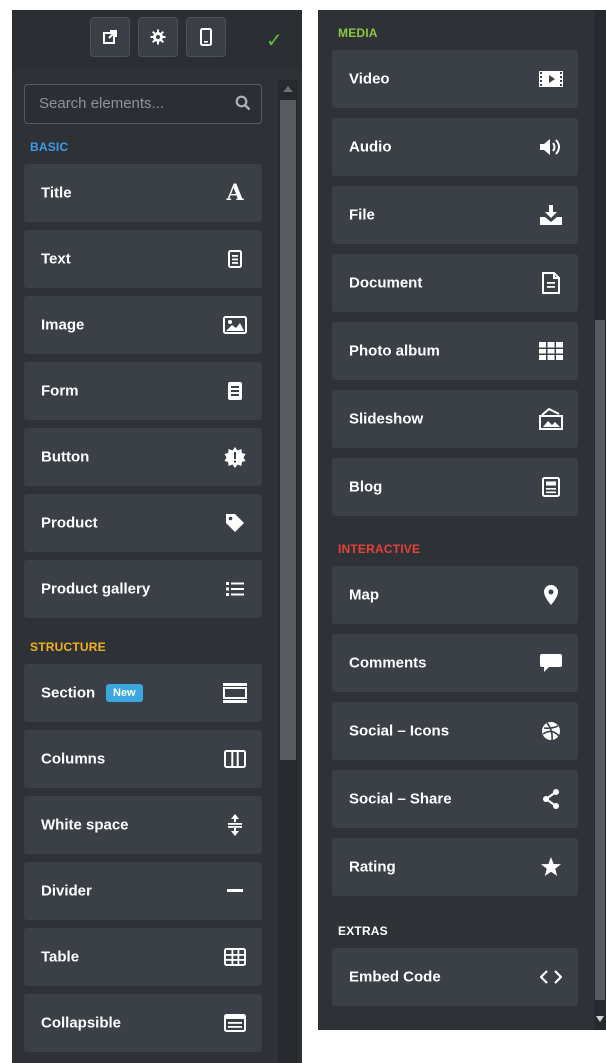 Image resolution: width=606 pixels, height=1063 pixels. Describe the element at coordinates (551, 351) in the screenshot. I see `grid-icon` at that location.